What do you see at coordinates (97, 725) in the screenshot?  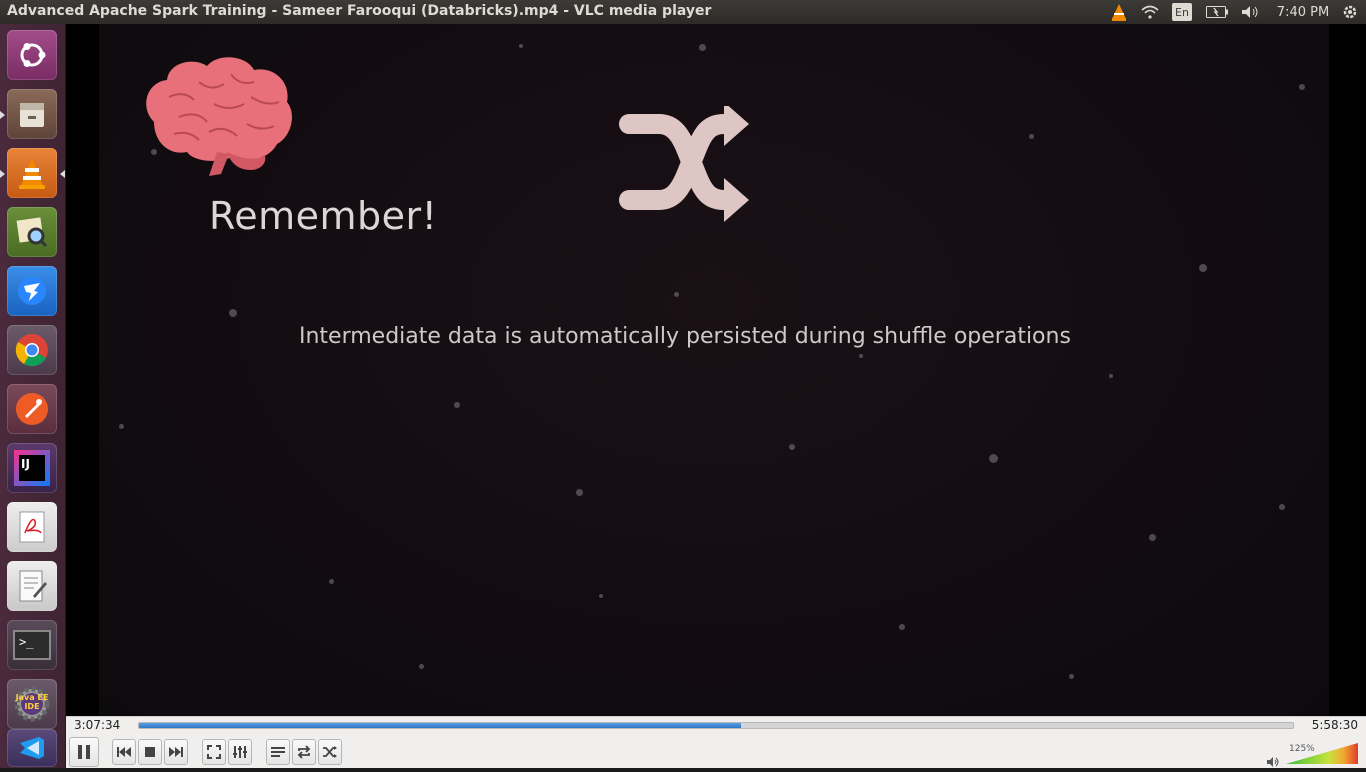 I see `elapsed-time: 3:07:34` at bounding box center [97, 725].